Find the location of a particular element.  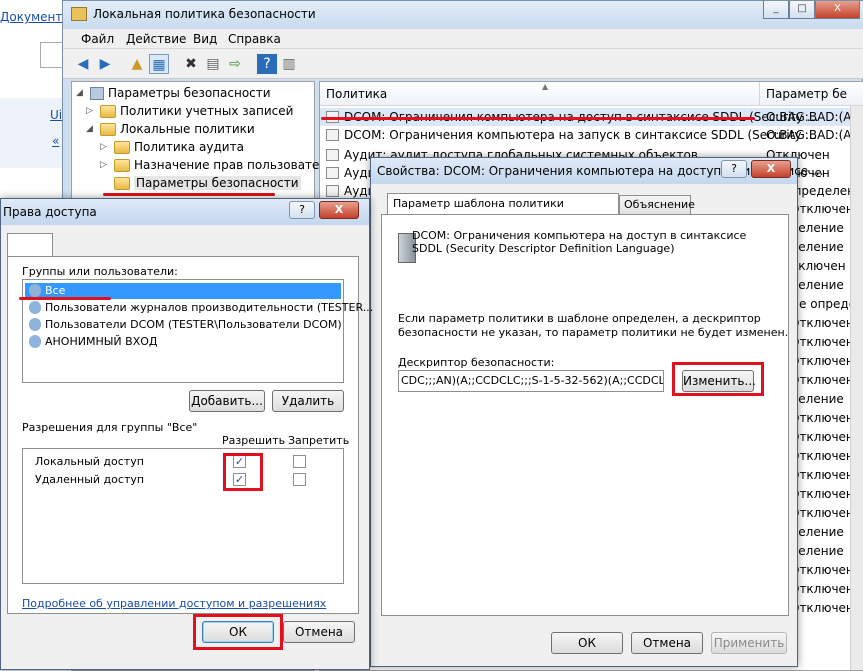

menu-file: Файл is located at coordinates (97, 39).